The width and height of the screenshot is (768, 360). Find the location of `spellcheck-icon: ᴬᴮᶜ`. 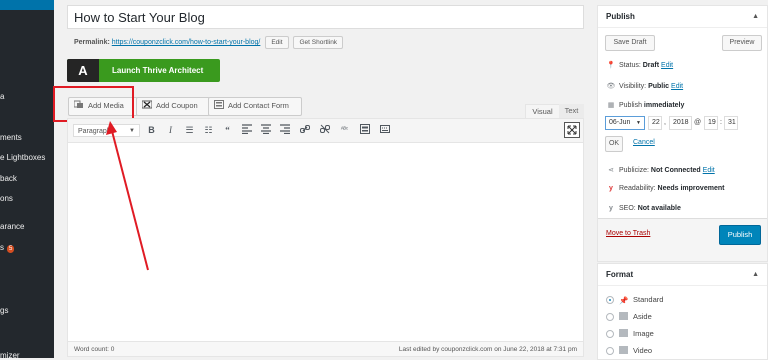

spellcheck-icon: ᴬᴮᶜ is located at coordinates (344, 130).